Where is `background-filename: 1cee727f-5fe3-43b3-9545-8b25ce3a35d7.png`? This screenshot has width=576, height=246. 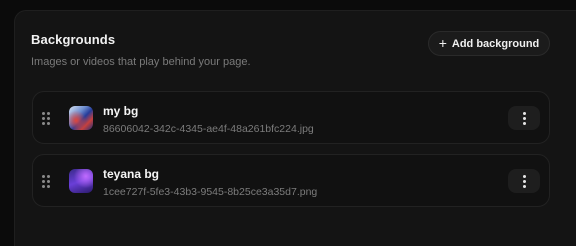
background-filename: 1cee727f-5fe3-43b3-9545-8b25ce3a35d7.png is located at coordinates (210, 192).